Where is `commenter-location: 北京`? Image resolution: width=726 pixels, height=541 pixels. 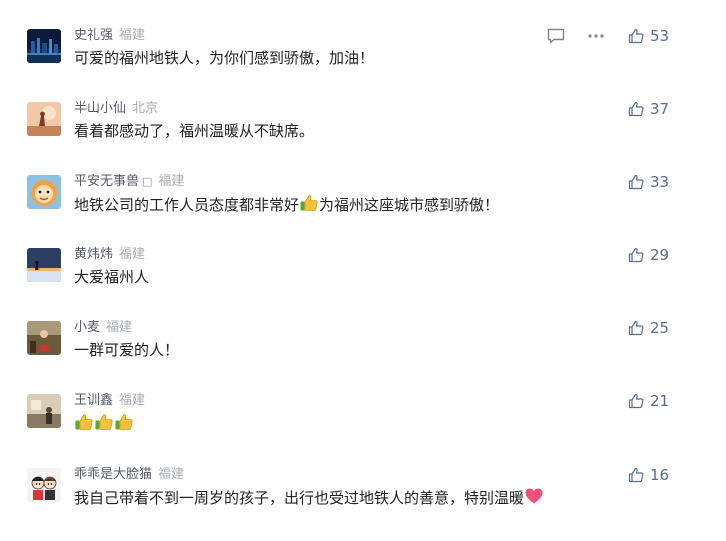 commenter-location: 北京 is located at coordinates (145, 108).